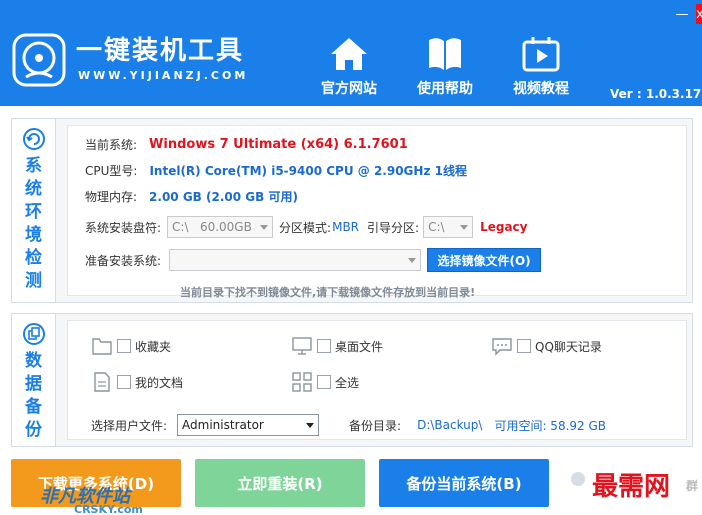 Image resolution: width=702 pixels, height=515 pixels. I want to click on backup-system-button: 备份当前系统(B), so click(464, 483).